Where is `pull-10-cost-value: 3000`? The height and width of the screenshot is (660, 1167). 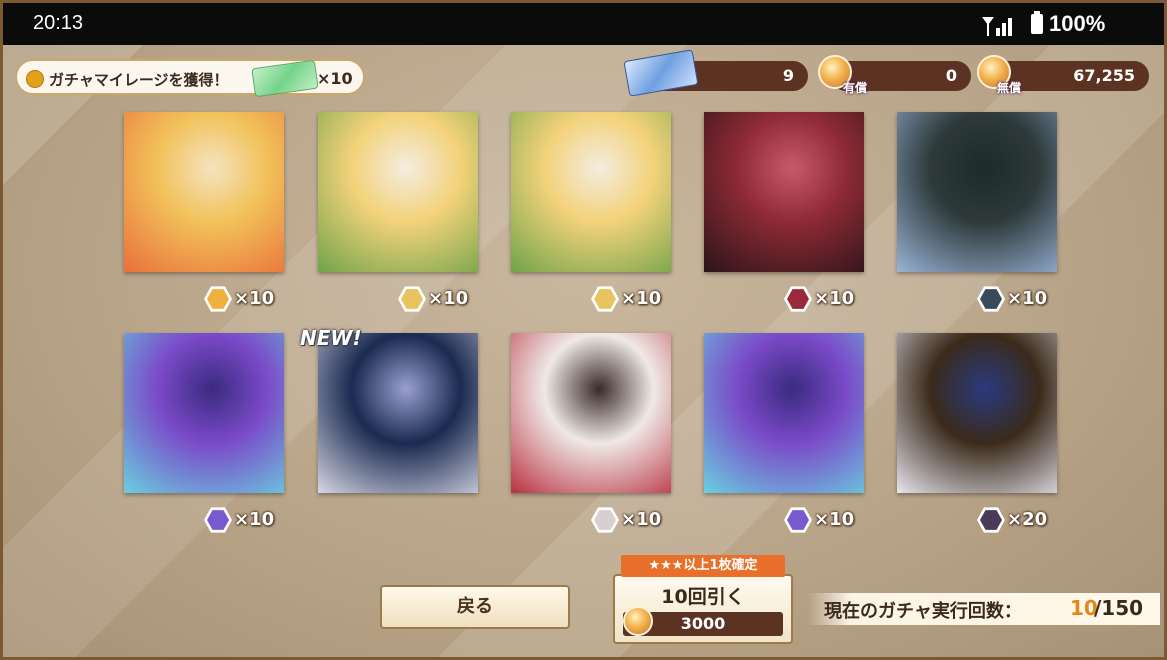 pull-10-cost-value: 3000 is located at coordinates (703, 623).